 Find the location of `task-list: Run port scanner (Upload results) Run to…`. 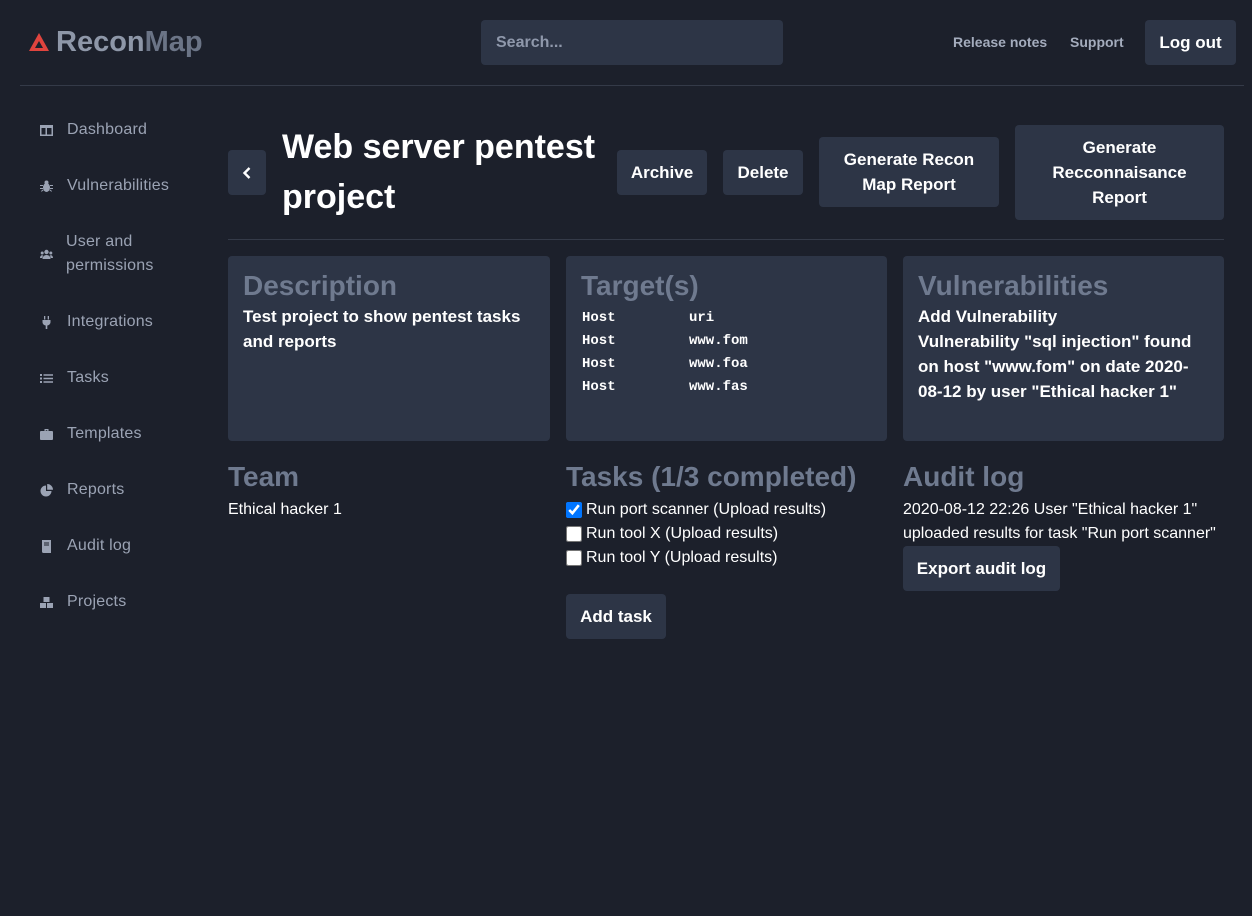

task-list: Run port scanner (Upload results) Run to… is located at coordinates (726, 534).